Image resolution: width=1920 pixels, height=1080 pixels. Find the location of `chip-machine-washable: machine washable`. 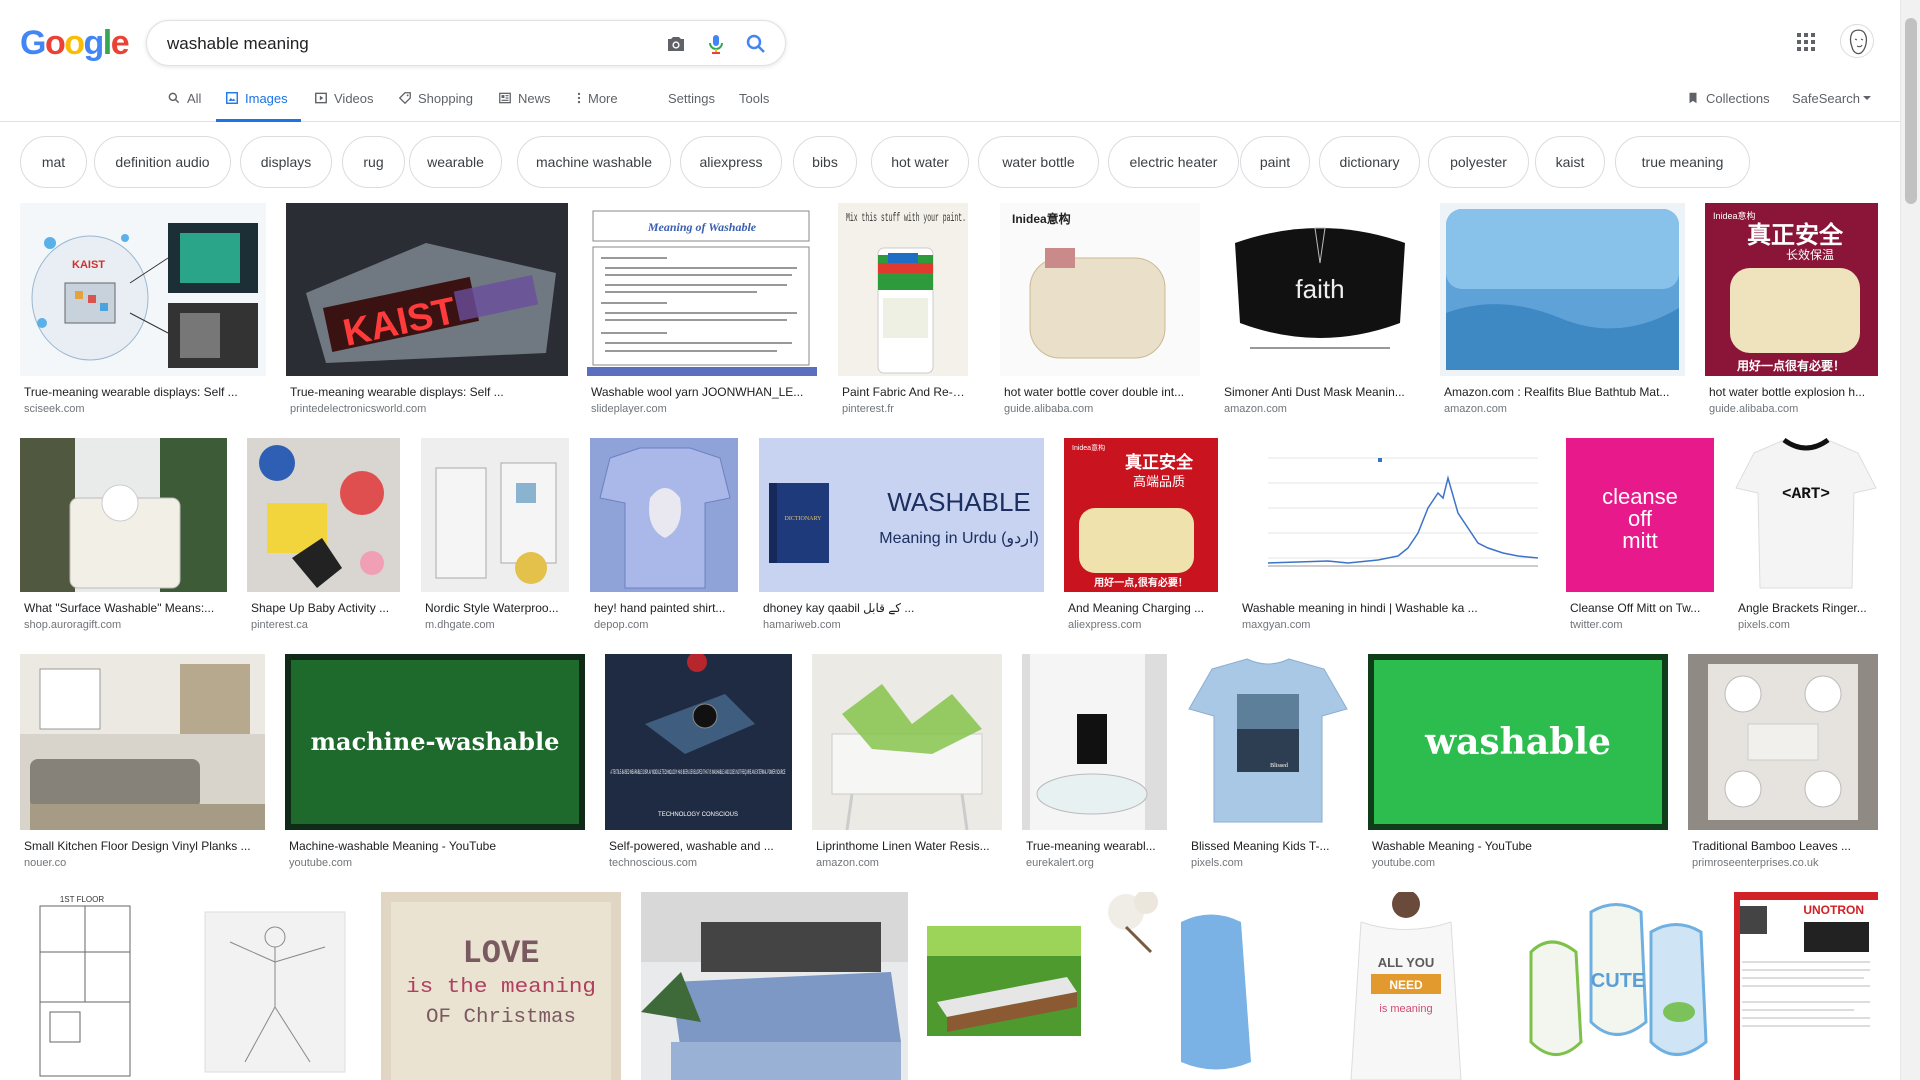

chip-machine-washable: machine washable is located at coordinates (594, 162).